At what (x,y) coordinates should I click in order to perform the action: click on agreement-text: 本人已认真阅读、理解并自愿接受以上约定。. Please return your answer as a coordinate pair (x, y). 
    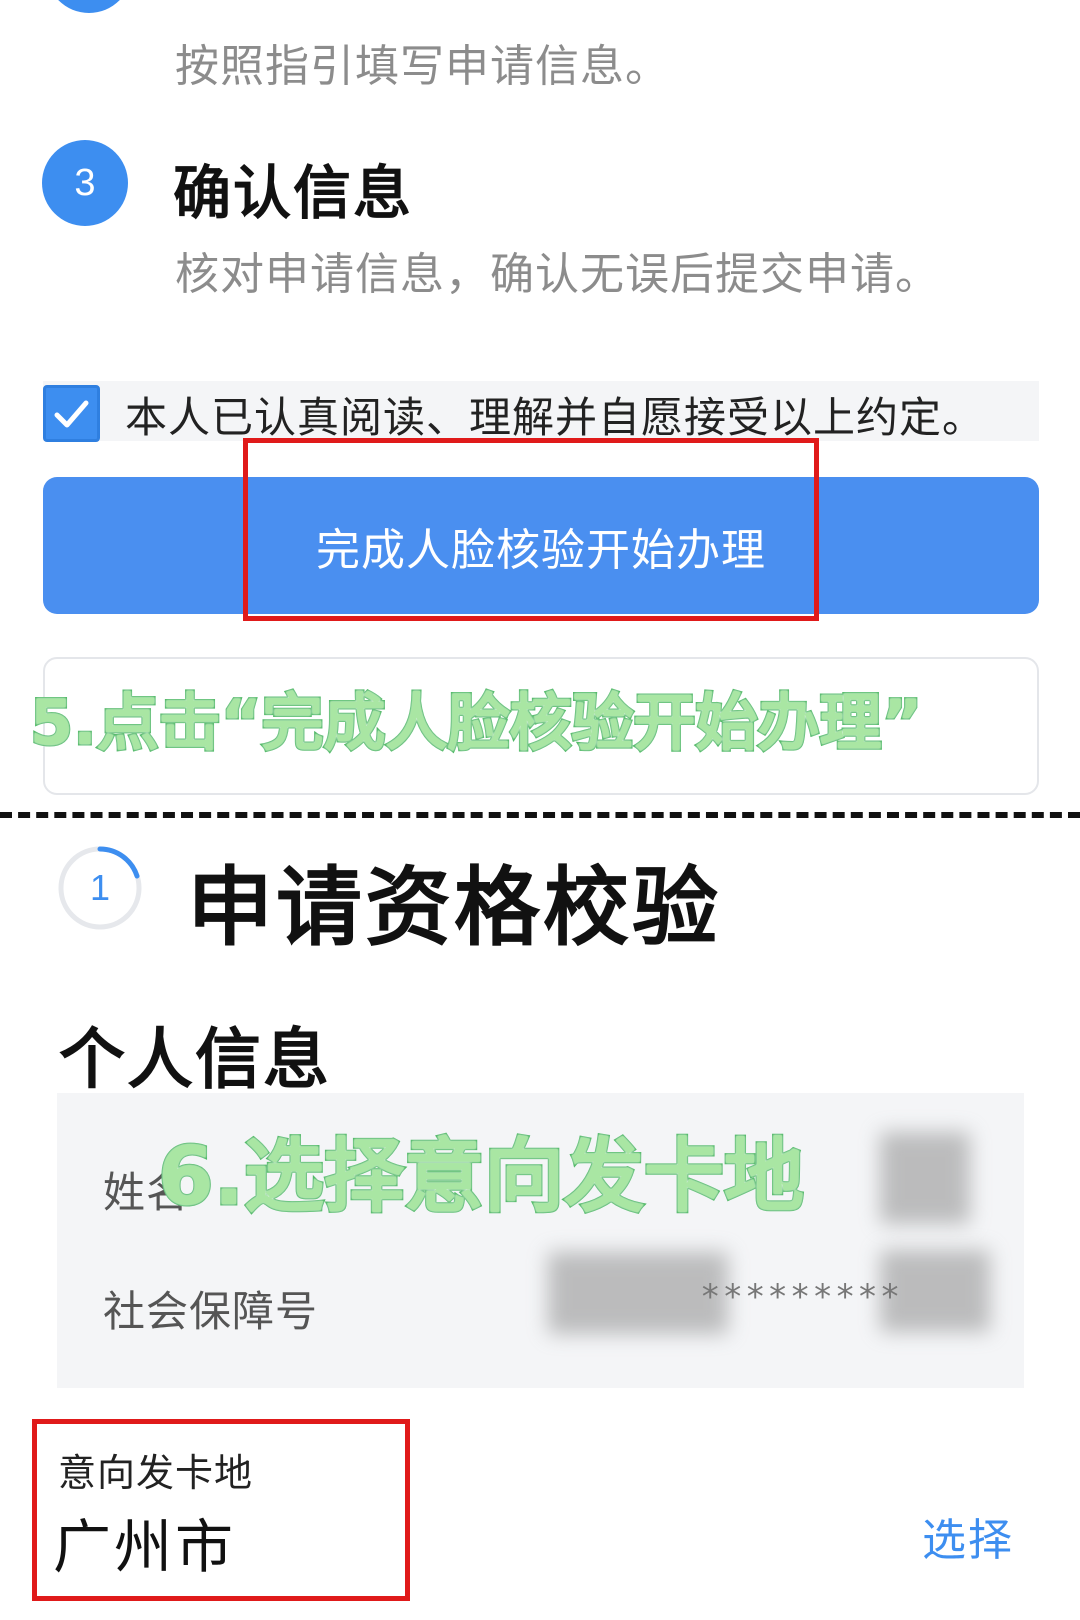
    Looking at the image, I should click on (555, 417).